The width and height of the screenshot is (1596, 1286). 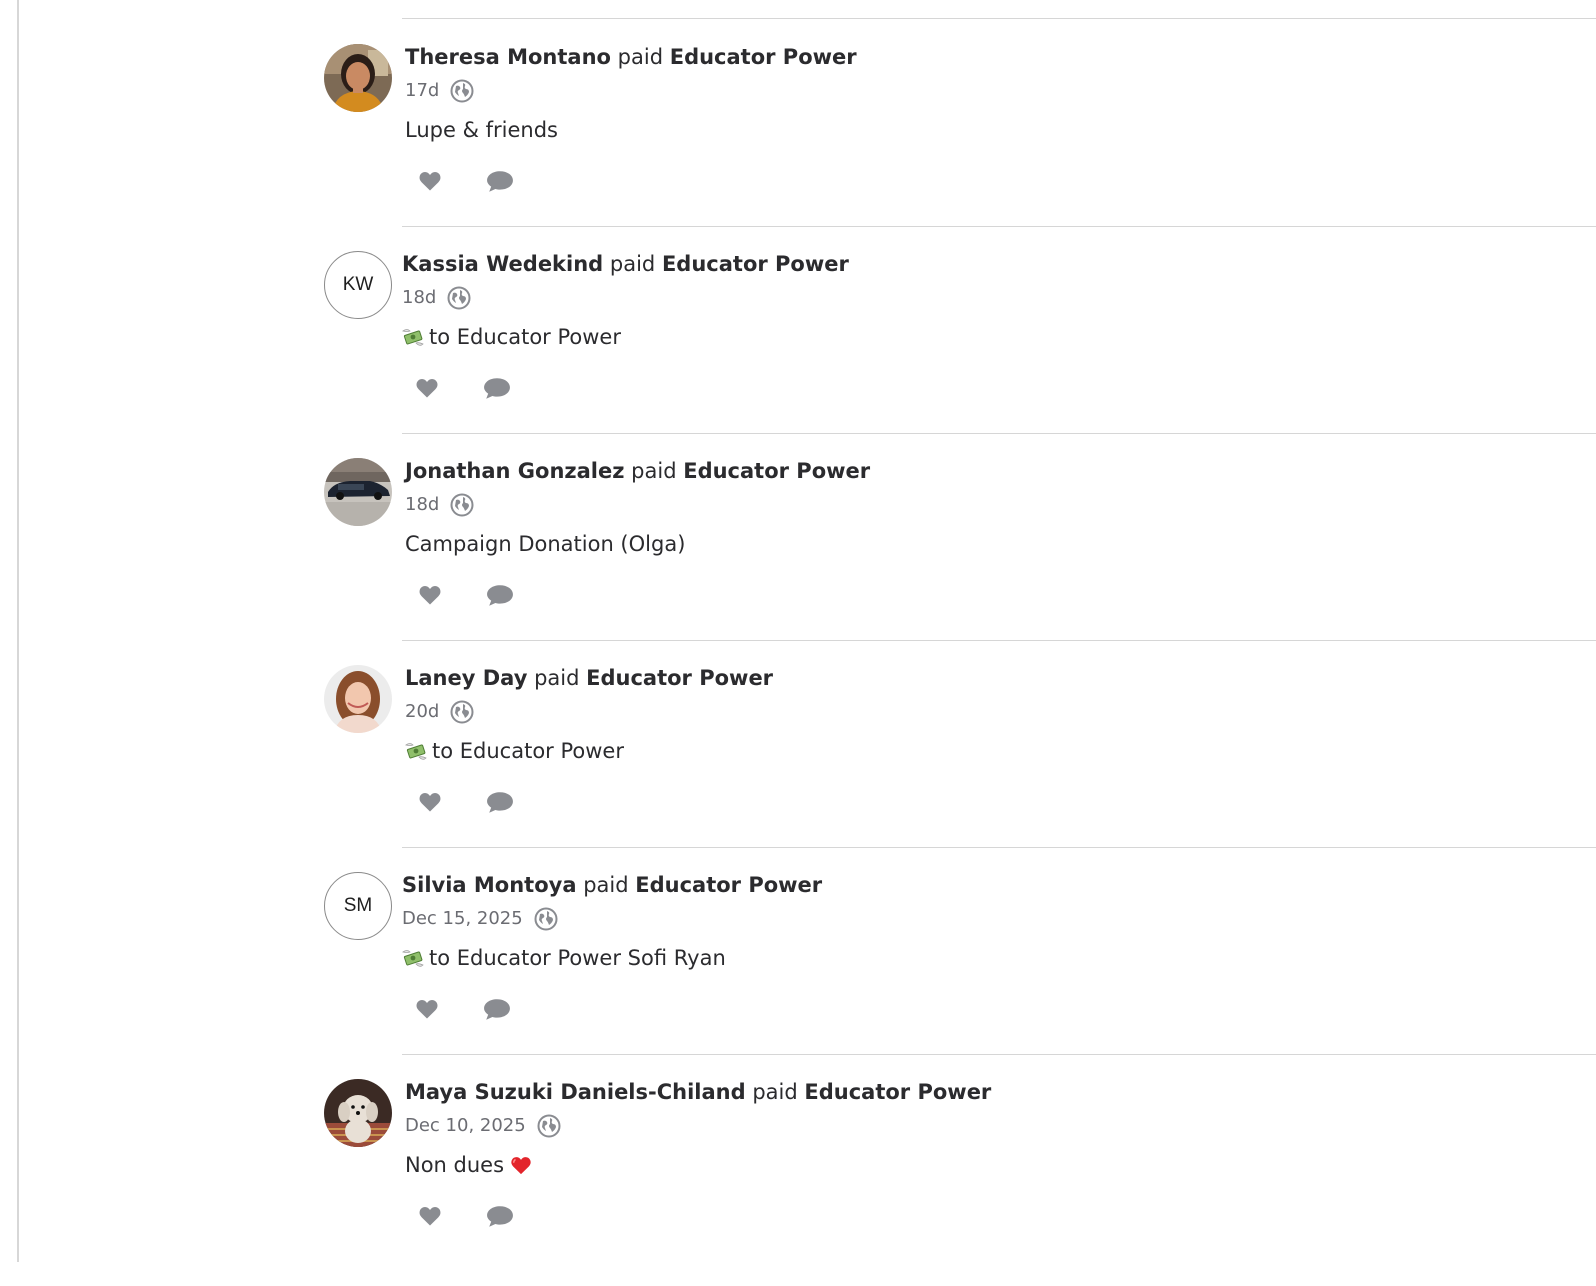 I want to click on note-text: Campaign Donation (Olga), so click(x=545, y=544).